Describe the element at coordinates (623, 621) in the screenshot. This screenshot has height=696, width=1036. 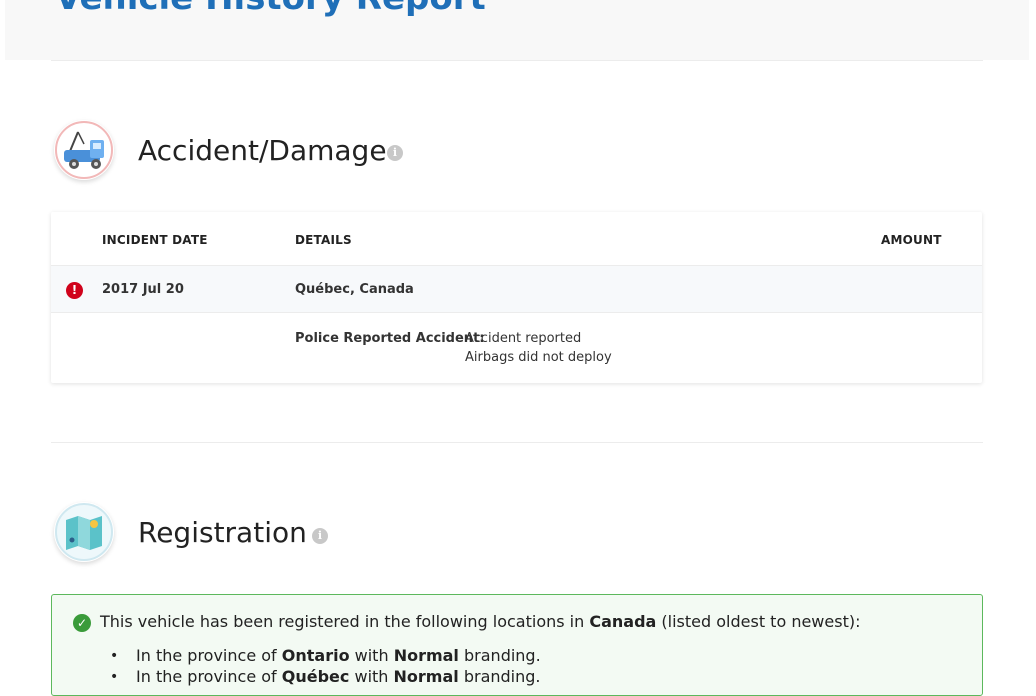
I see `summary-country: Canada` at that location.